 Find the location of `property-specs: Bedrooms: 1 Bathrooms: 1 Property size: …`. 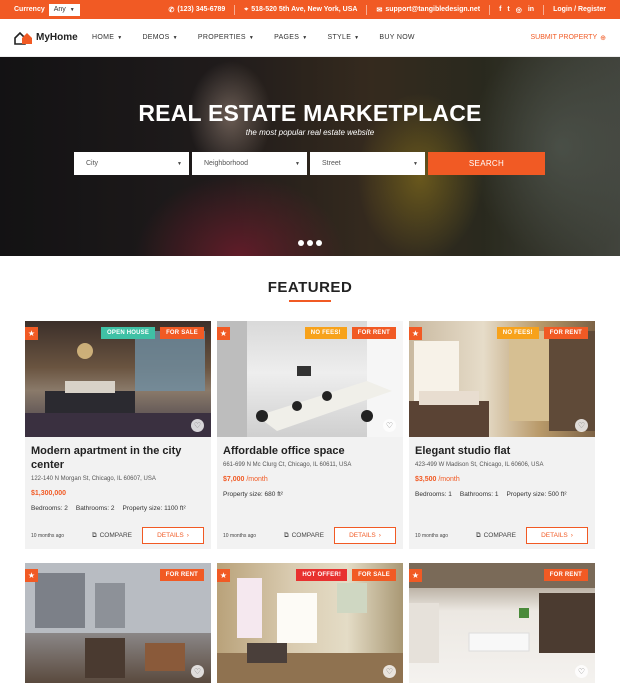

property-specs: Bedrooms: 1 Bathrooms: 1 Property size: … is located at coordinates (502, 494).